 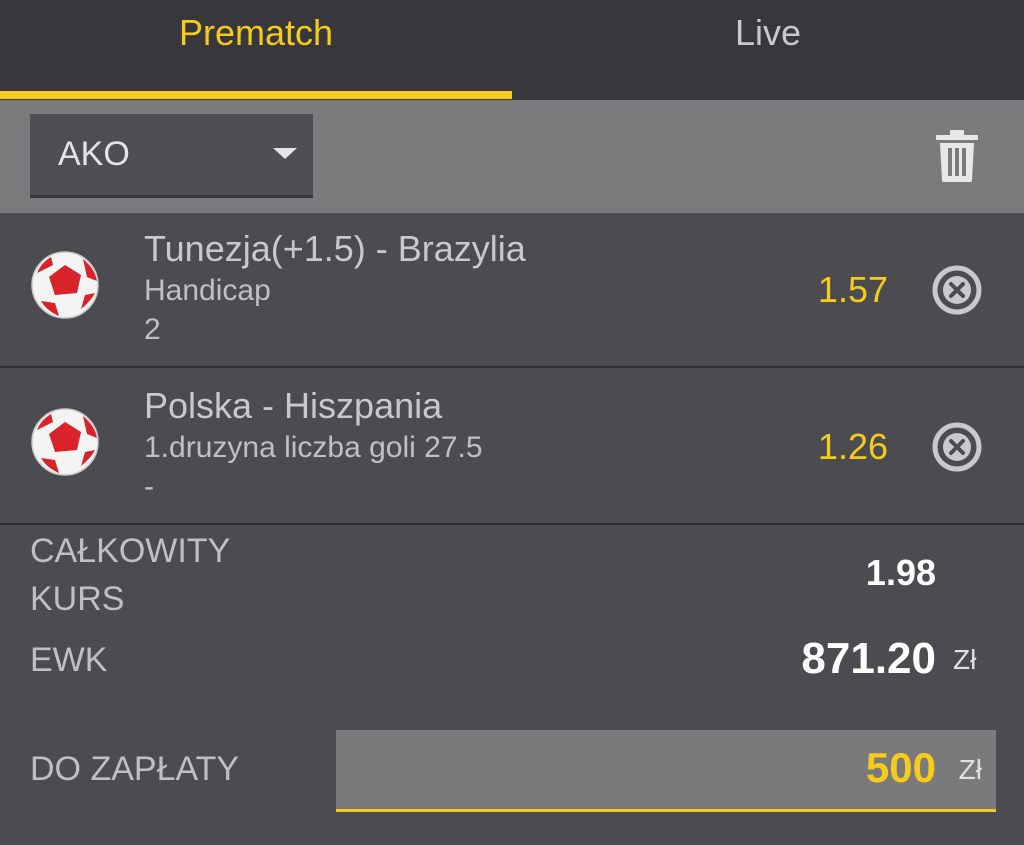 I want to click on pick-value: 2, so click(x=152, y=329).